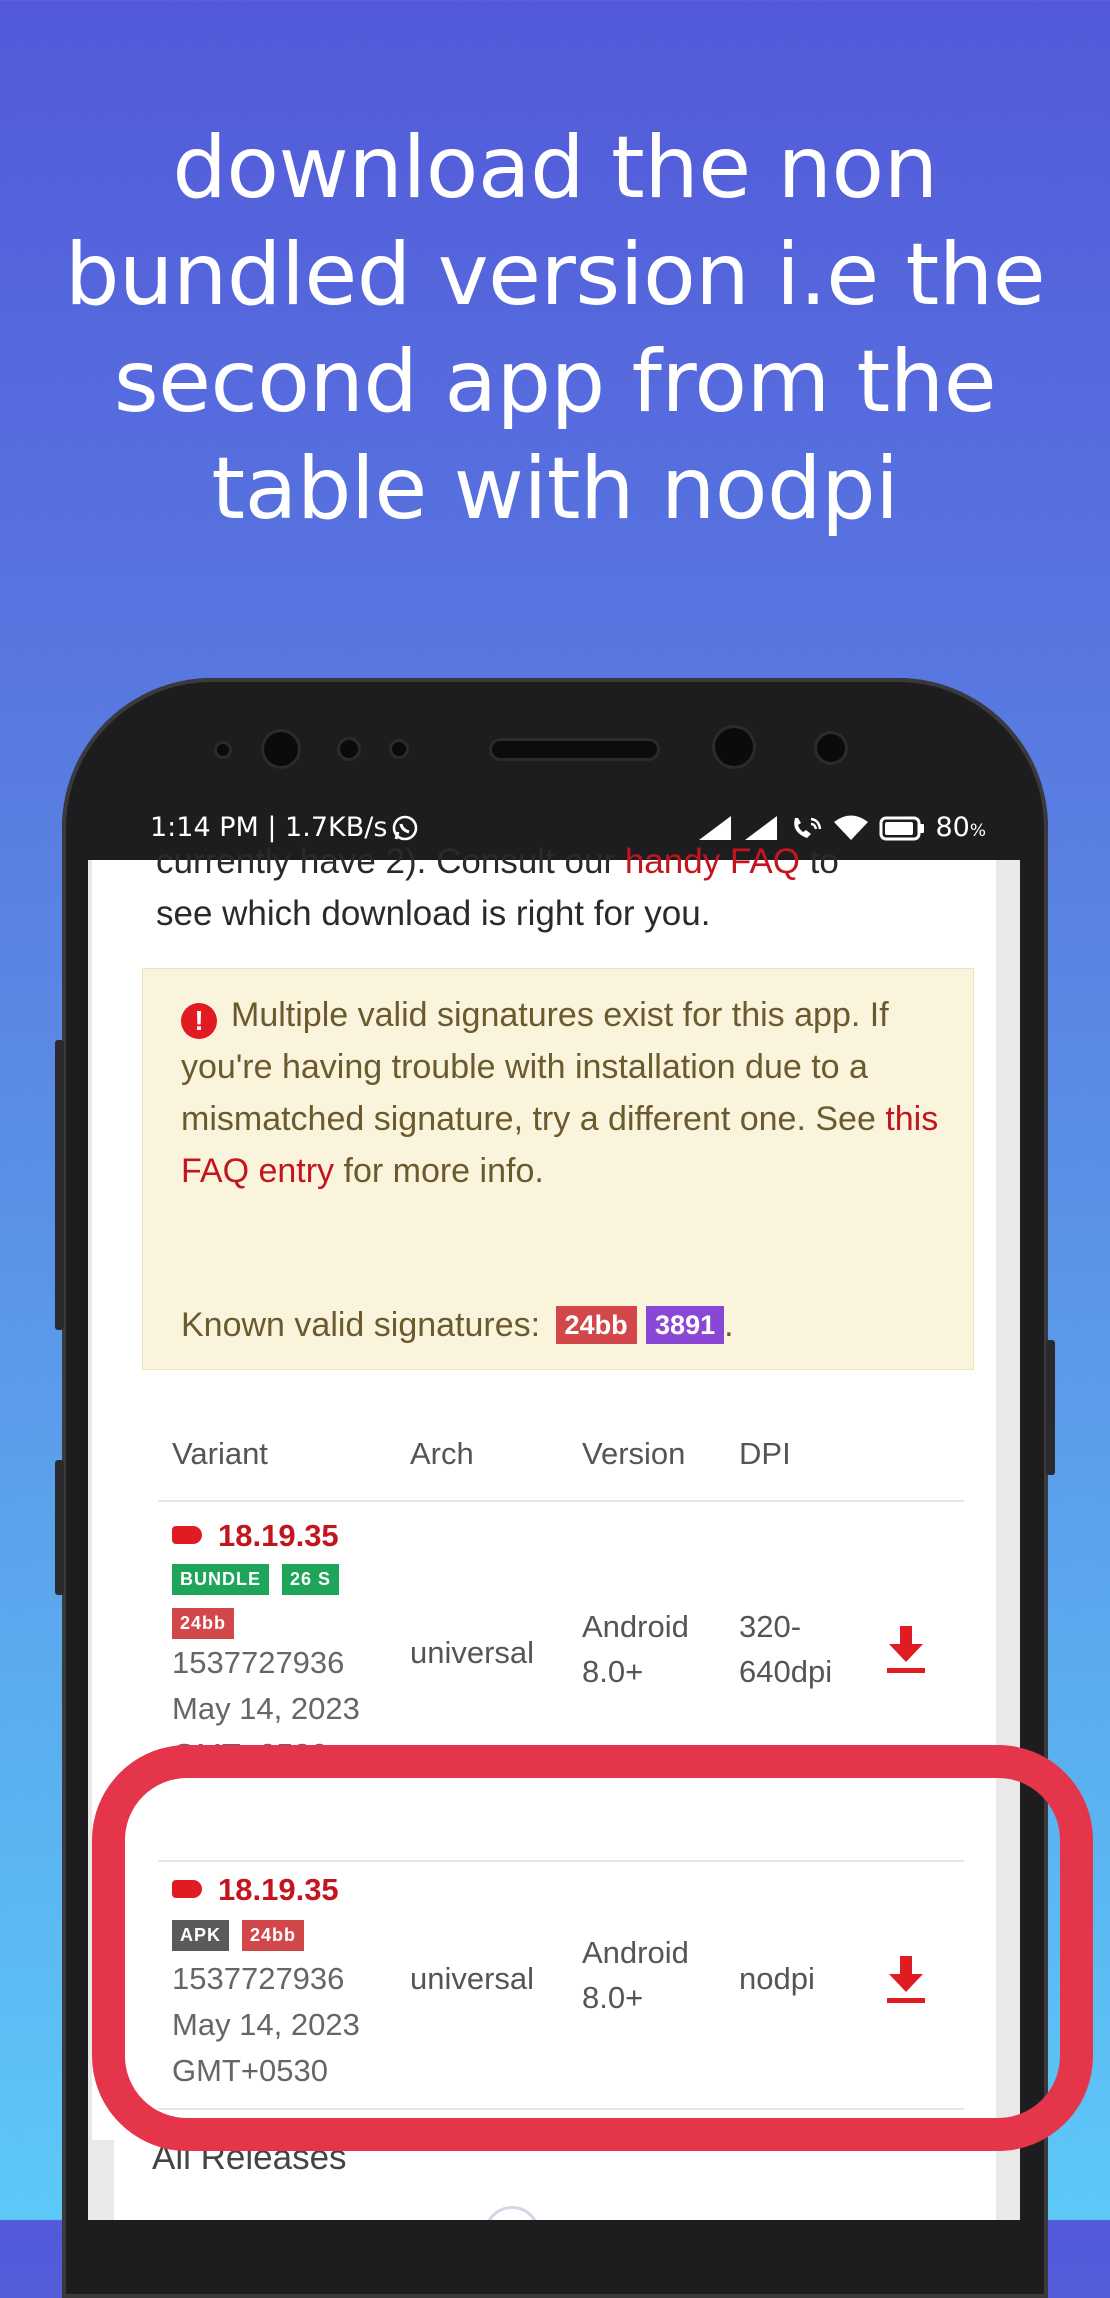  Describe the element at coordinates (220, 1453) in the screenshot. I see `header-variant: Variant` at that location.